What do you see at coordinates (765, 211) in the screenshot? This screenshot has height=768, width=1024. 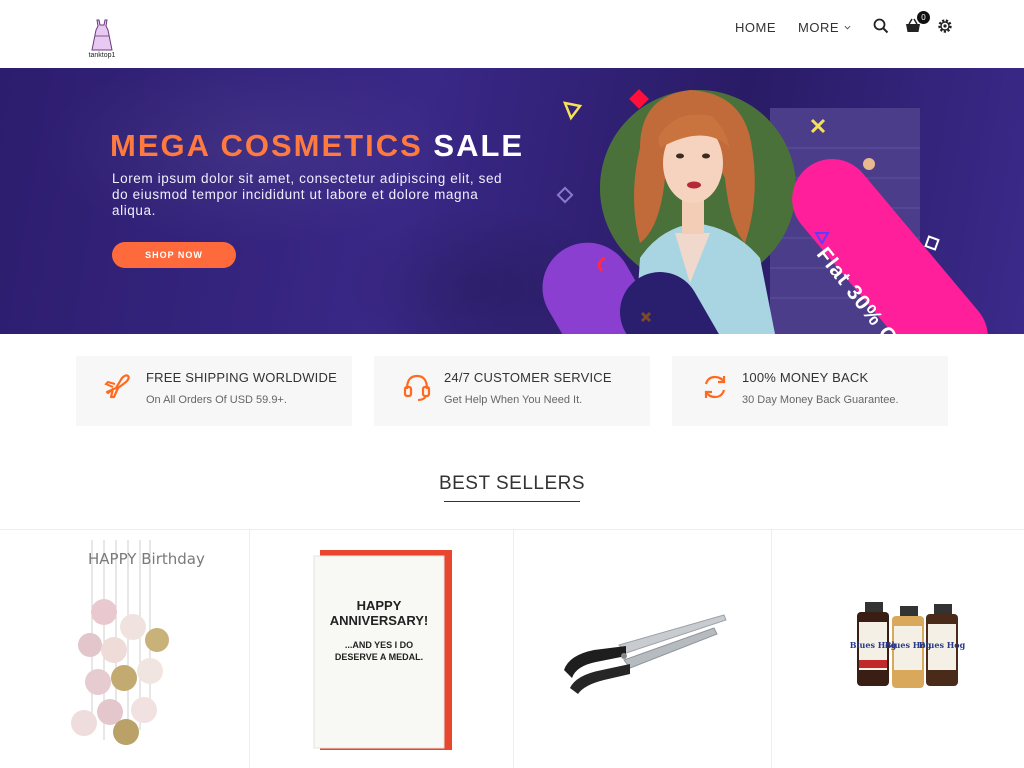 I see `hero-model-artwork` at bounding box center [765, 211].